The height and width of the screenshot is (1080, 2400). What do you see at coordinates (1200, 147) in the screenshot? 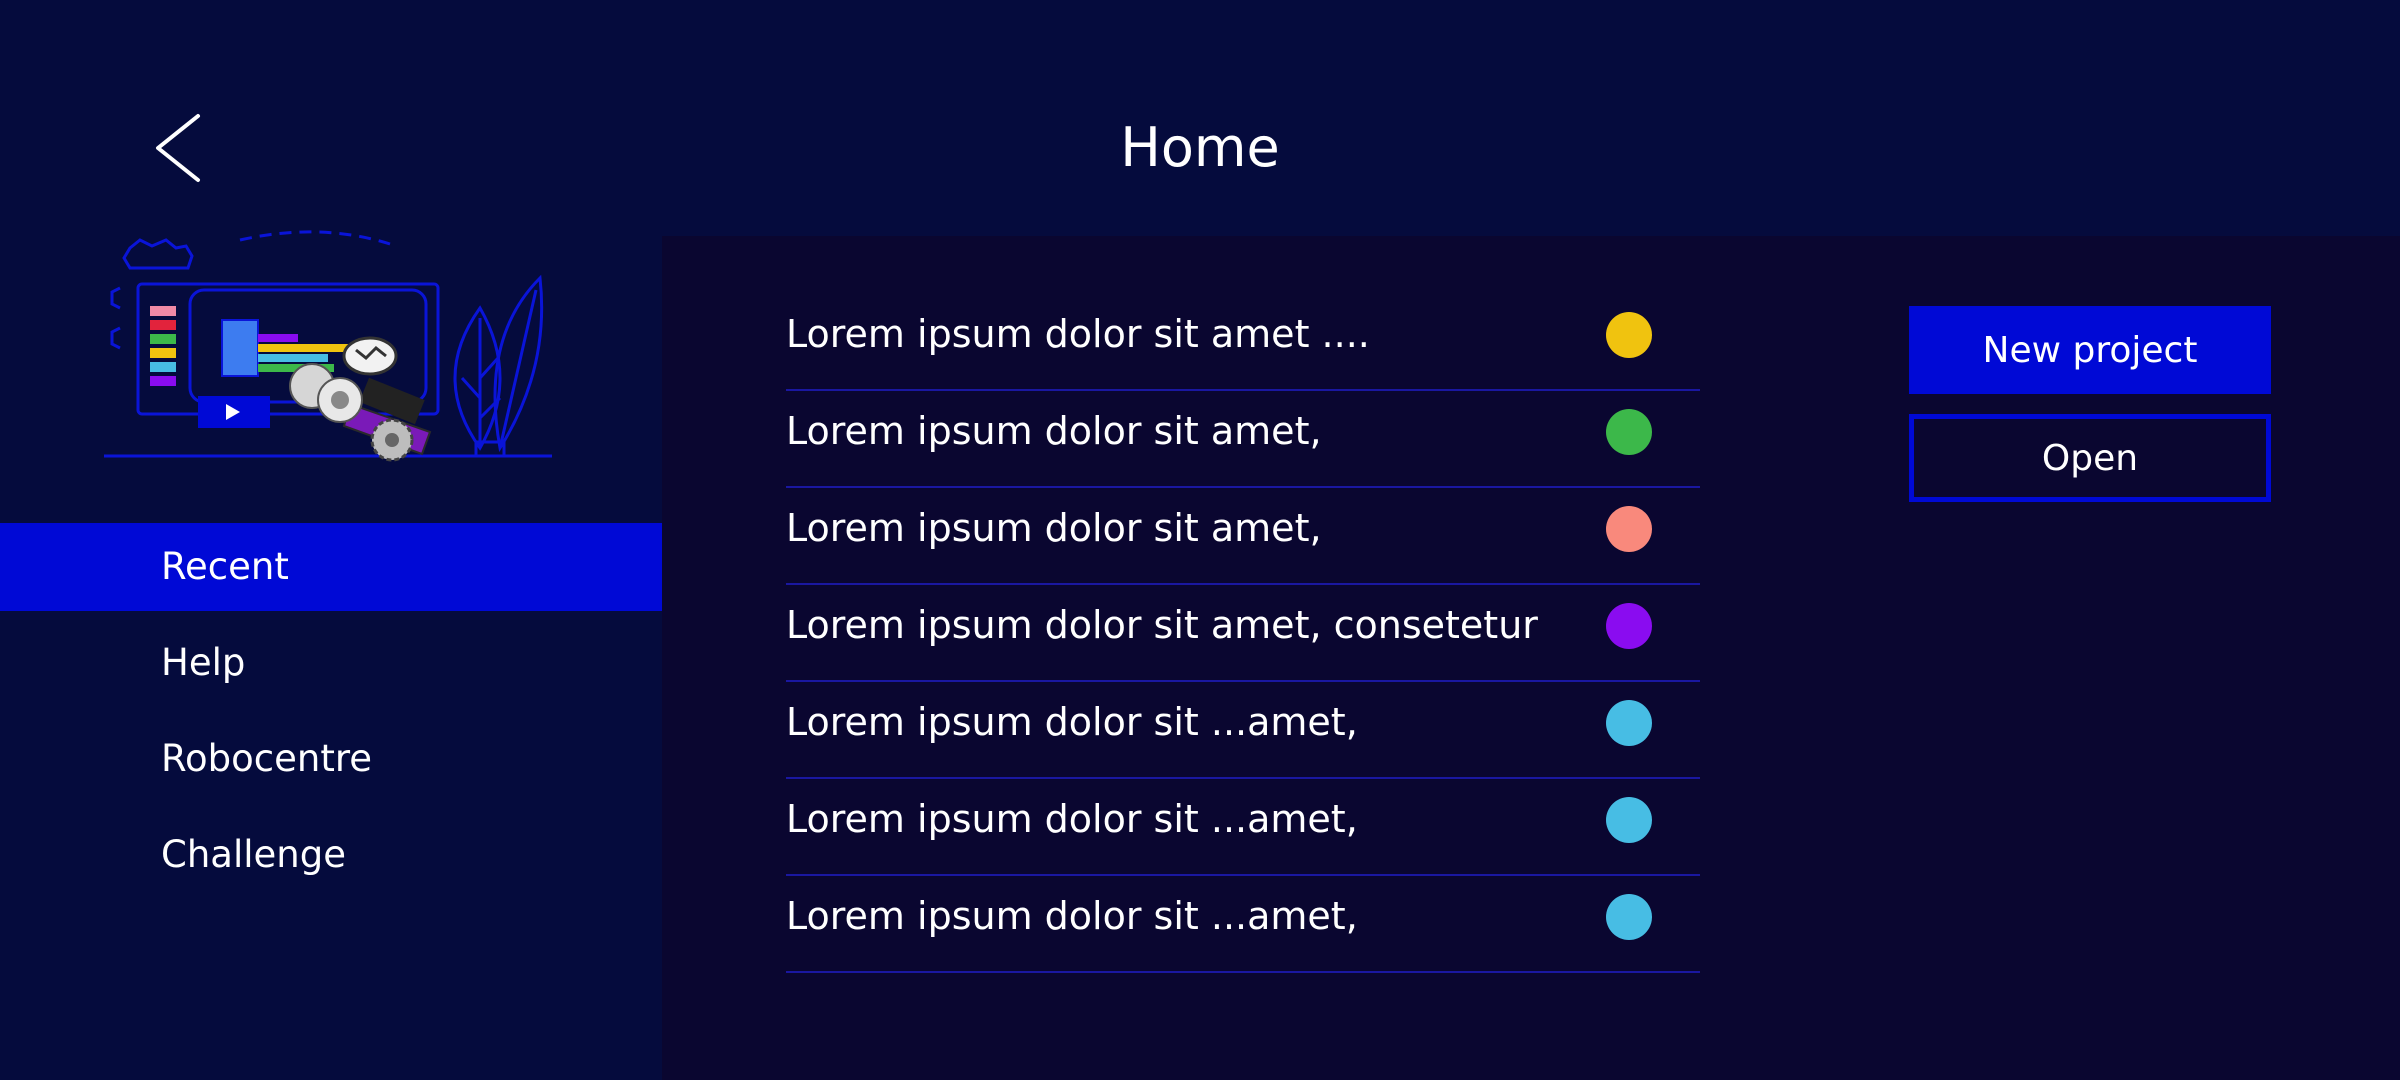
I see `page-title: Home` at bounding box center [1200, 147].